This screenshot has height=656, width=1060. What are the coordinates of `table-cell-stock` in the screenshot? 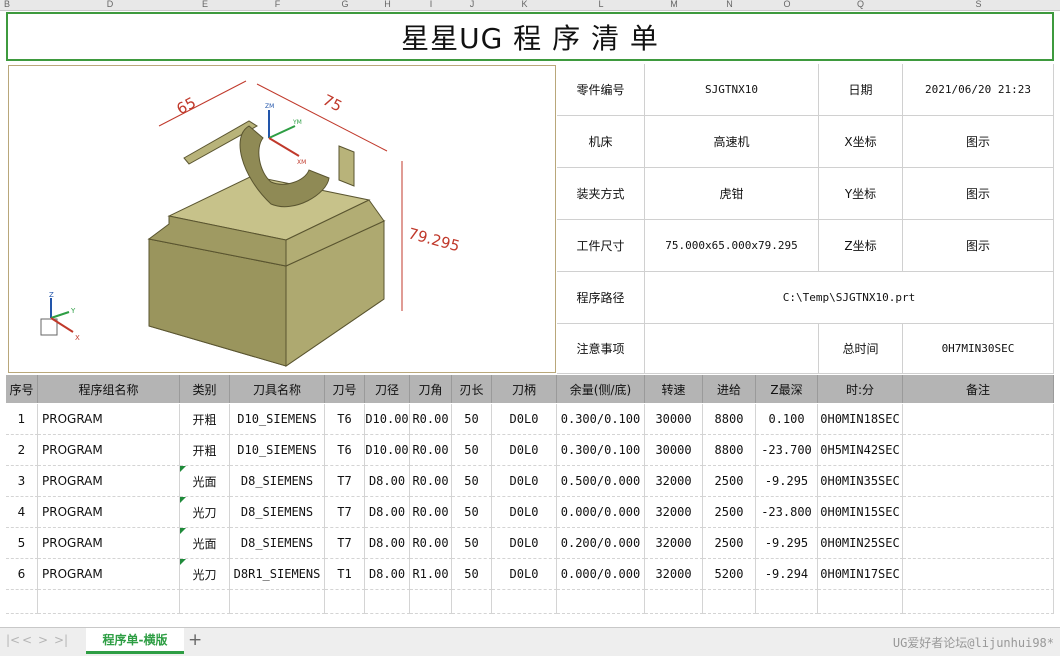 It's located at (601, 602).